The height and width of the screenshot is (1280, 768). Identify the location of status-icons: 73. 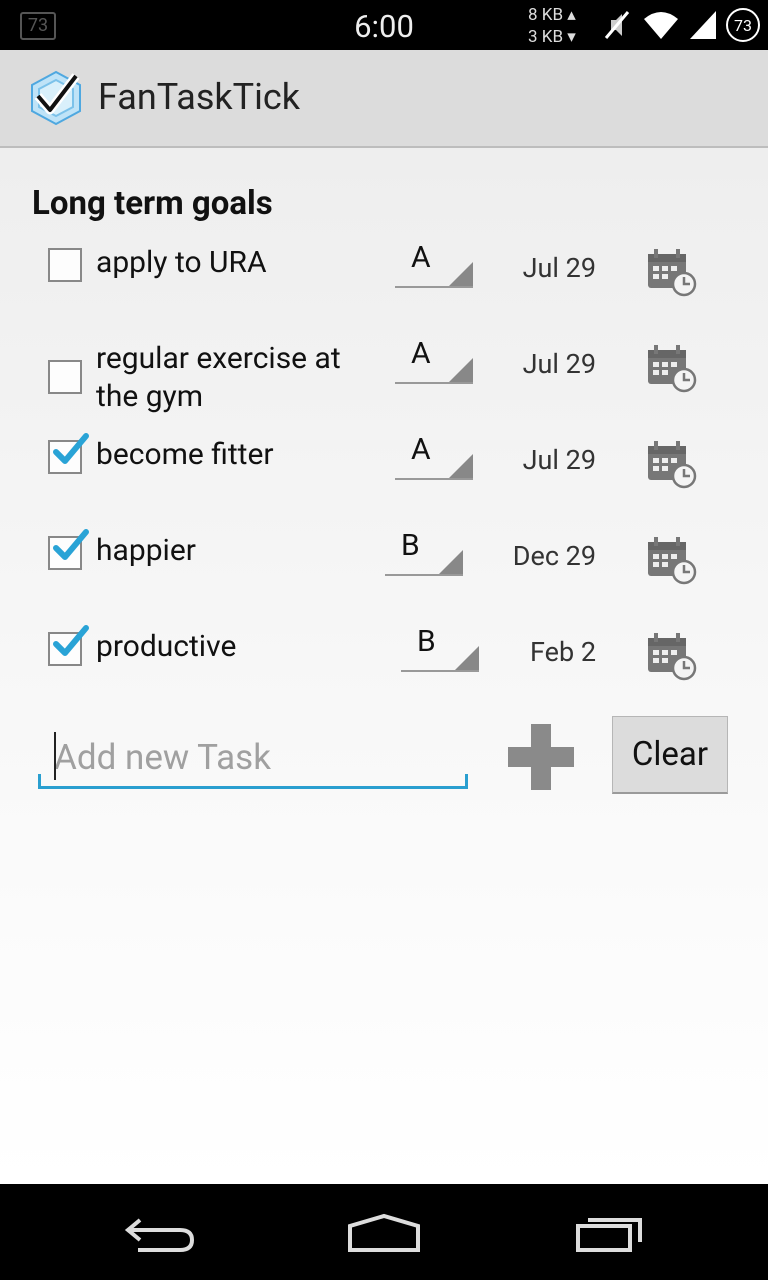
(680, 25).